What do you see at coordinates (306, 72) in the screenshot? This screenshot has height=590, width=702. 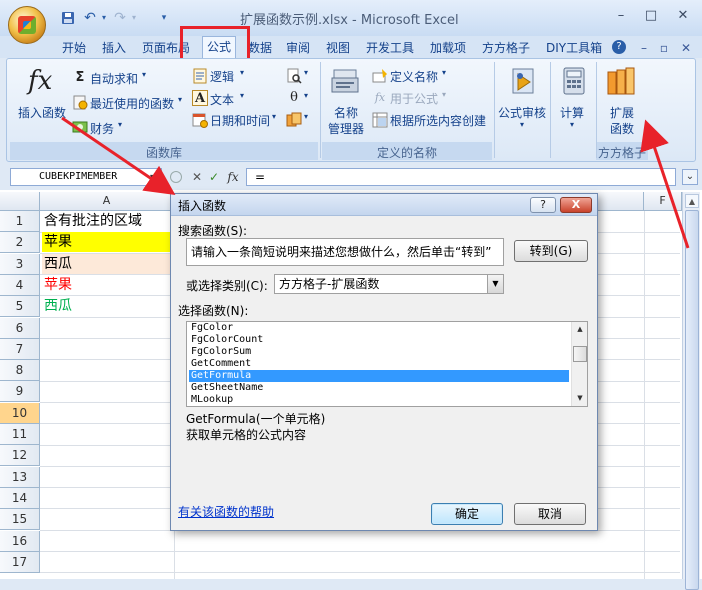 I see `lookup-dropdown-icon: ▾` at bounding box center [306, 72].